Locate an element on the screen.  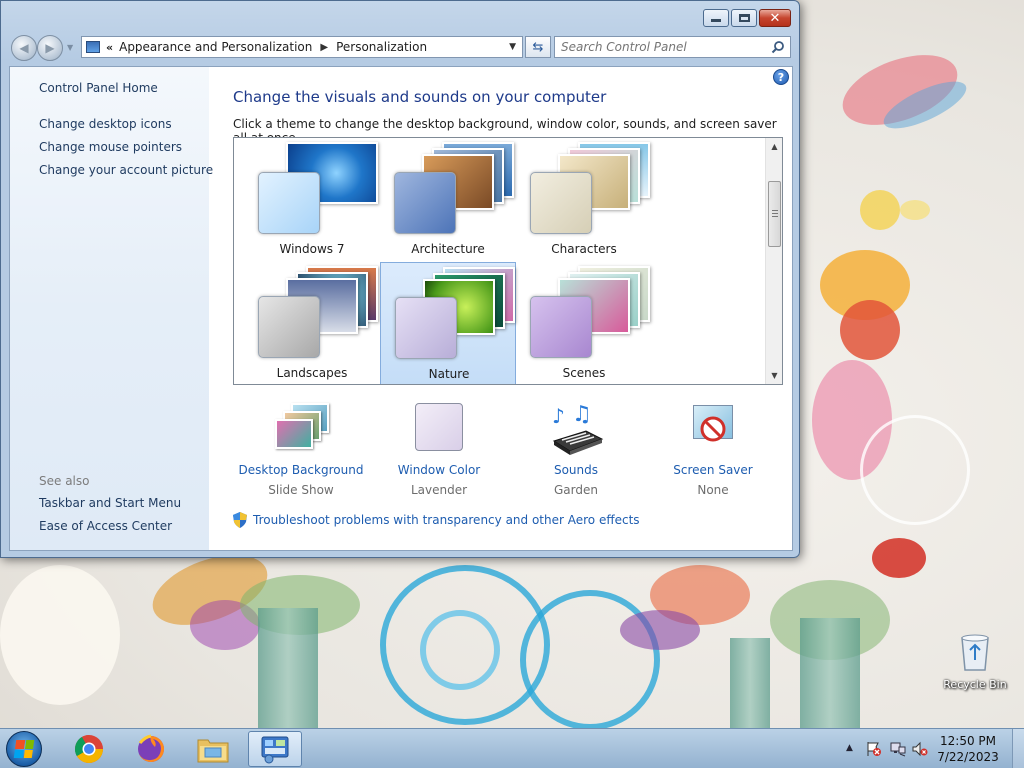
refresh-button: ⇆ is located at coordinates (538, 47).